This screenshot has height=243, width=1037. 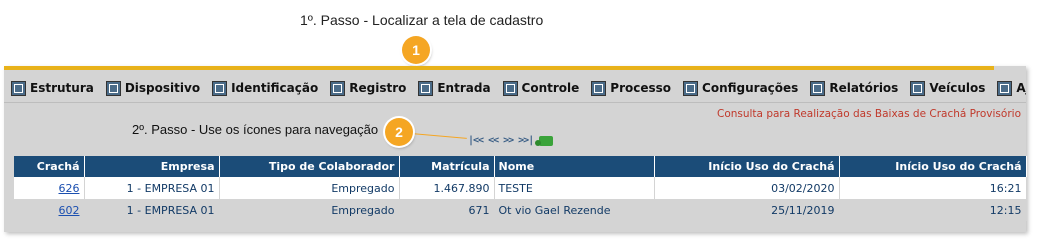 I want to click on veiculos-icon, so click(x=918, y=88).